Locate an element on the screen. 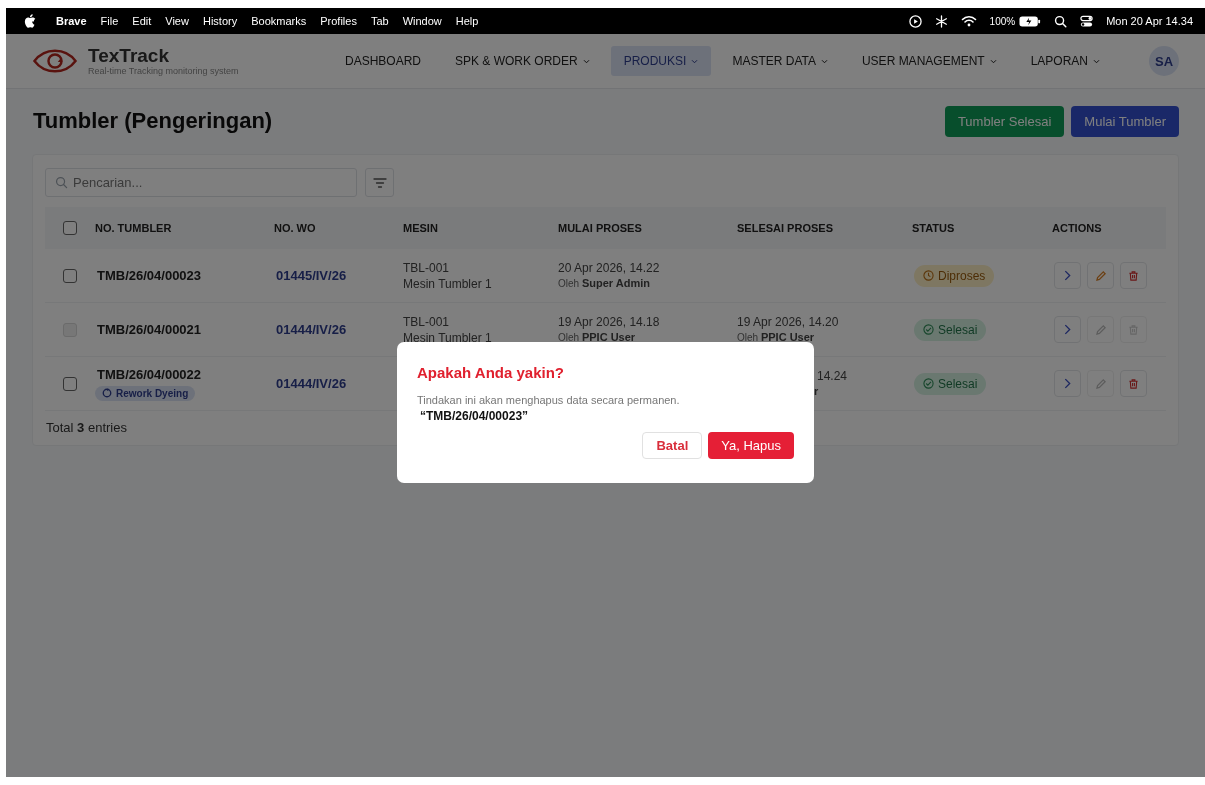 The image size is (1205, 785). battery-percent: 100% is located at coordinates (1002, 21).